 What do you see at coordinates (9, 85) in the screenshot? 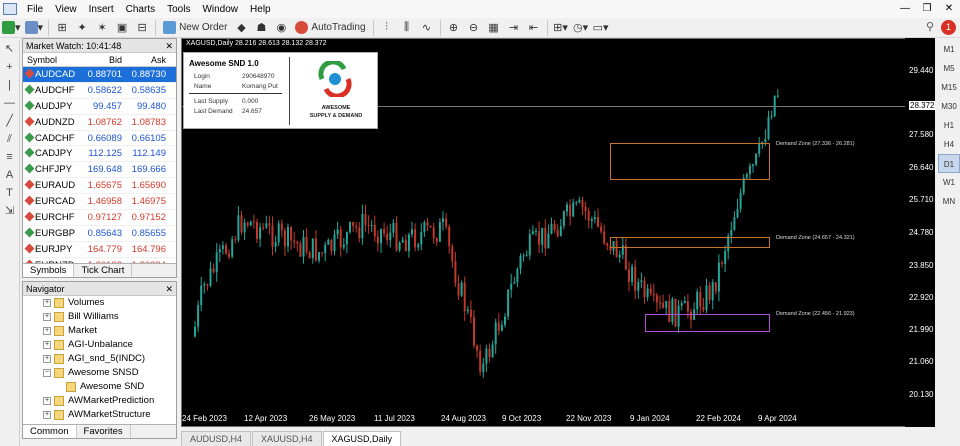
I see `vertical-line-icon: |` at bounding box center [9, 85].